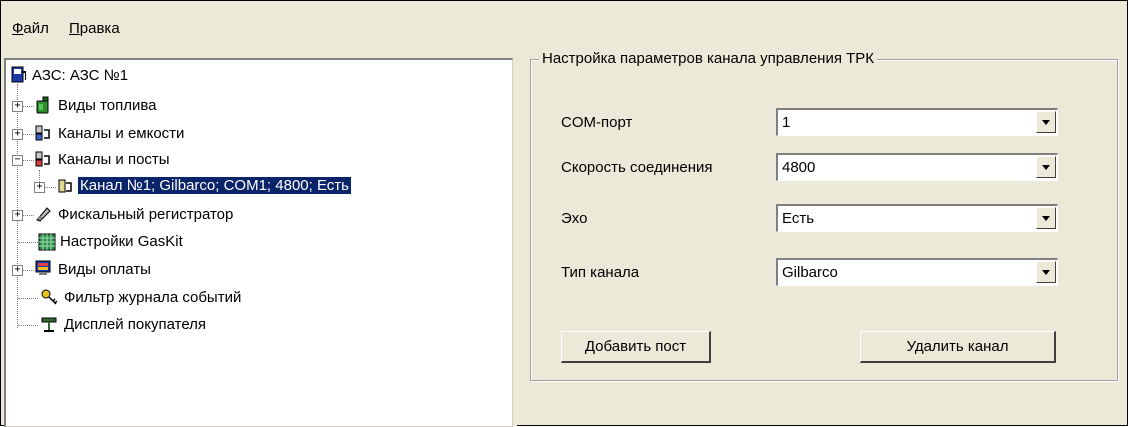  I want to click on tree-root-label: АЗС: АЗС №1, so click(80, 75).